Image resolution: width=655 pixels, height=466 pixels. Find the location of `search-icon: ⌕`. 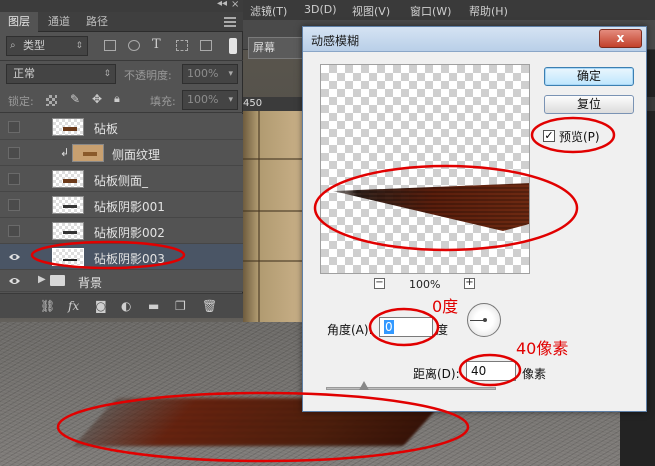

search-icon: ⌕ is located at coordinates (13, 45).